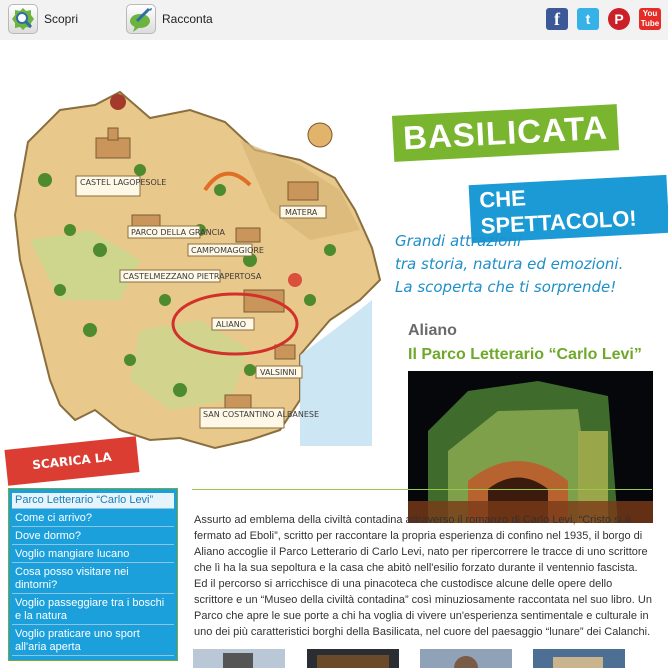 The width and height of the screenshot is (668, 668). Describe the element at coordinates (43, 19) in the screenshot. I see `discover-button: Scopri` at that location.